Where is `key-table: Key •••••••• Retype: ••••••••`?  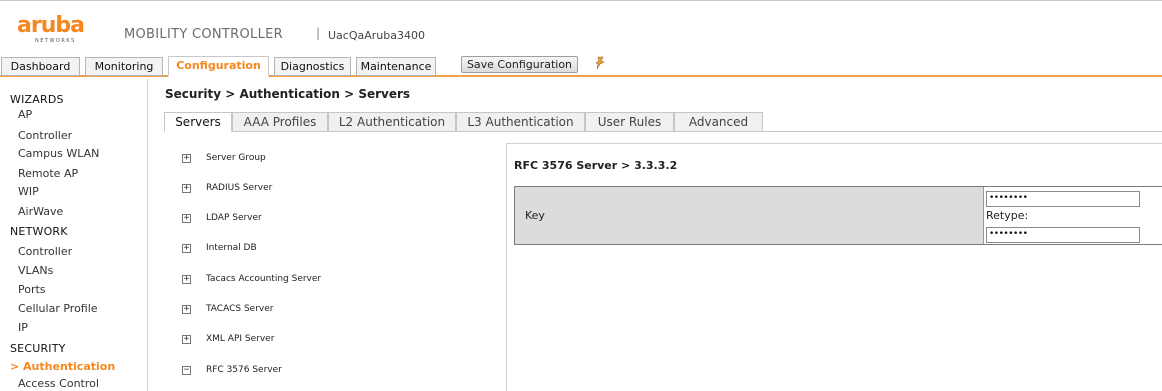
key-table: Key •••••••• Retype: •••••••• is located at coordinates (838, 215).